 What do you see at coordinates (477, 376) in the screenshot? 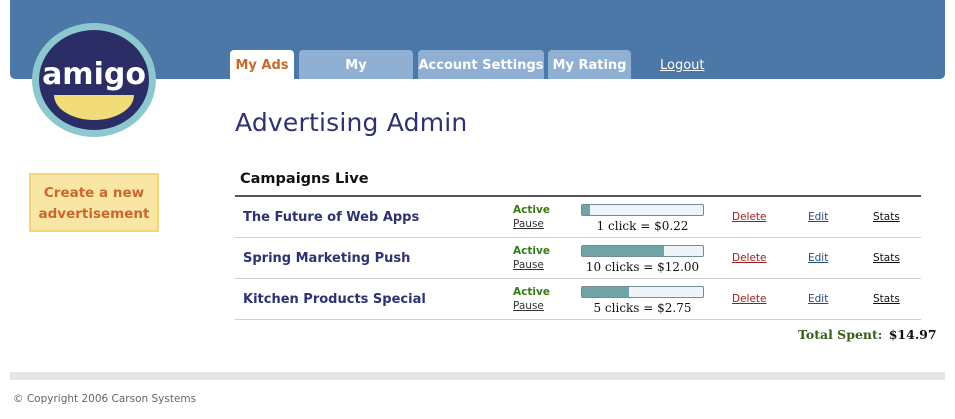
I see `footer-divider` at bounding box center [477, 376].